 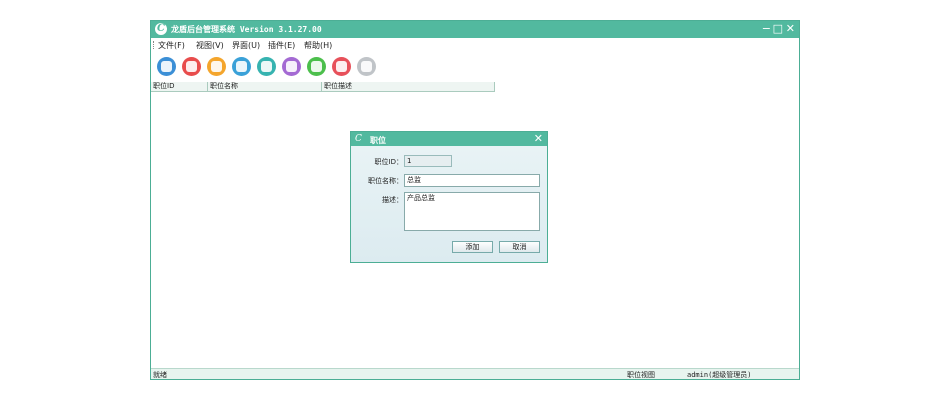 I want to click on description-label: 描述：, so click(x=392, y=200).